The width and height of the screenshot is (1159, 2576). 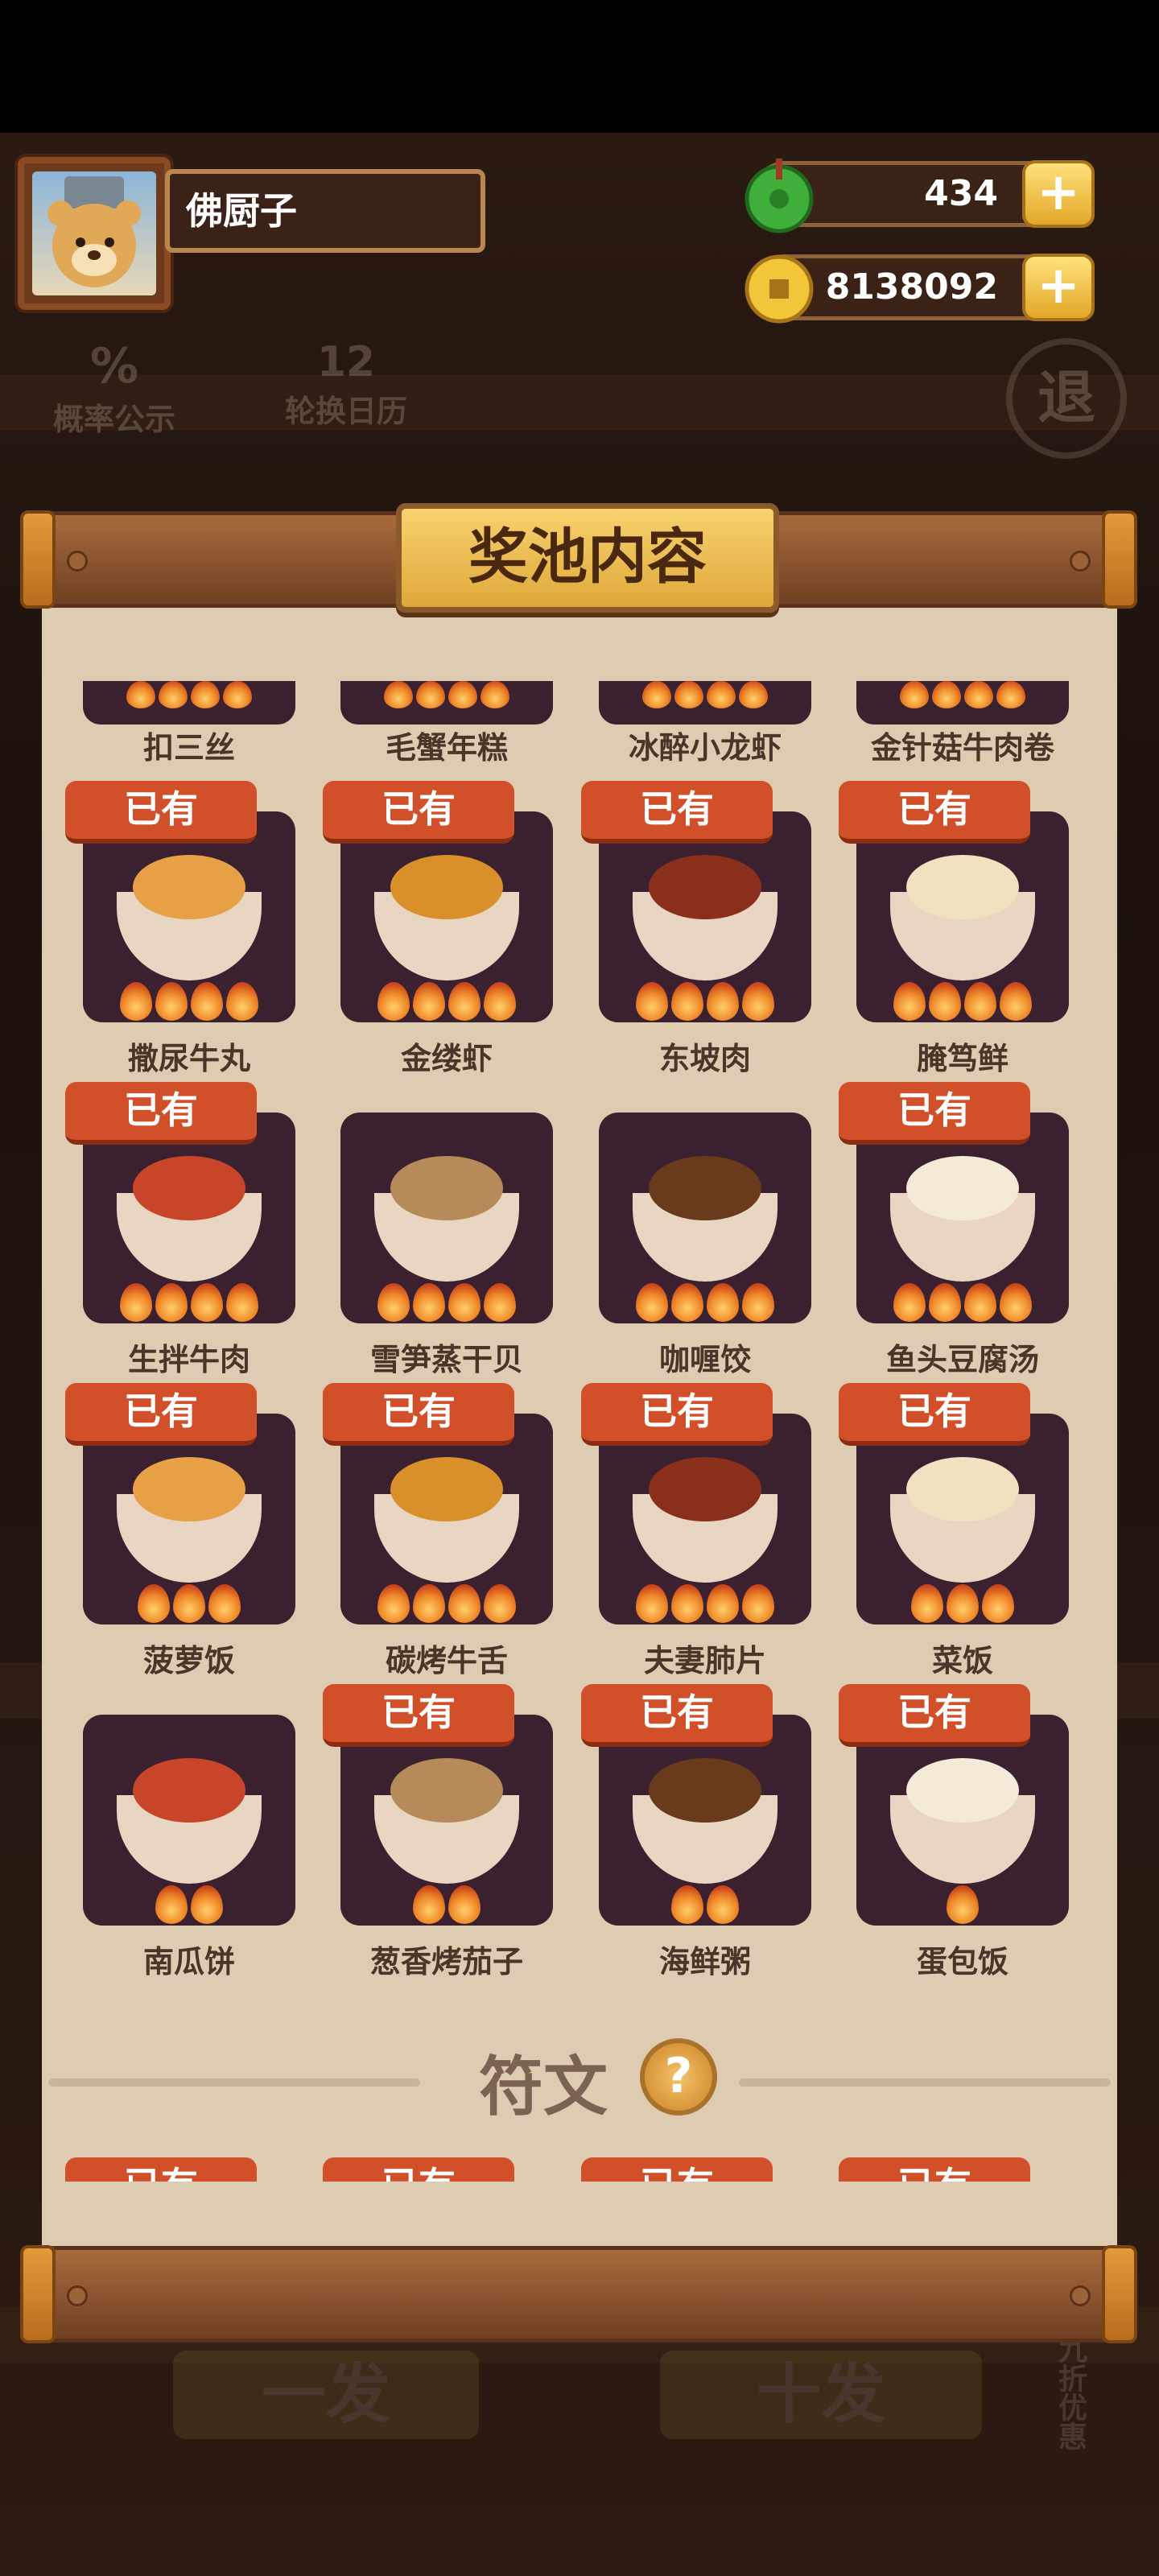 I want to click on probability-button: % 概率公示, so click(x=114, y=388).